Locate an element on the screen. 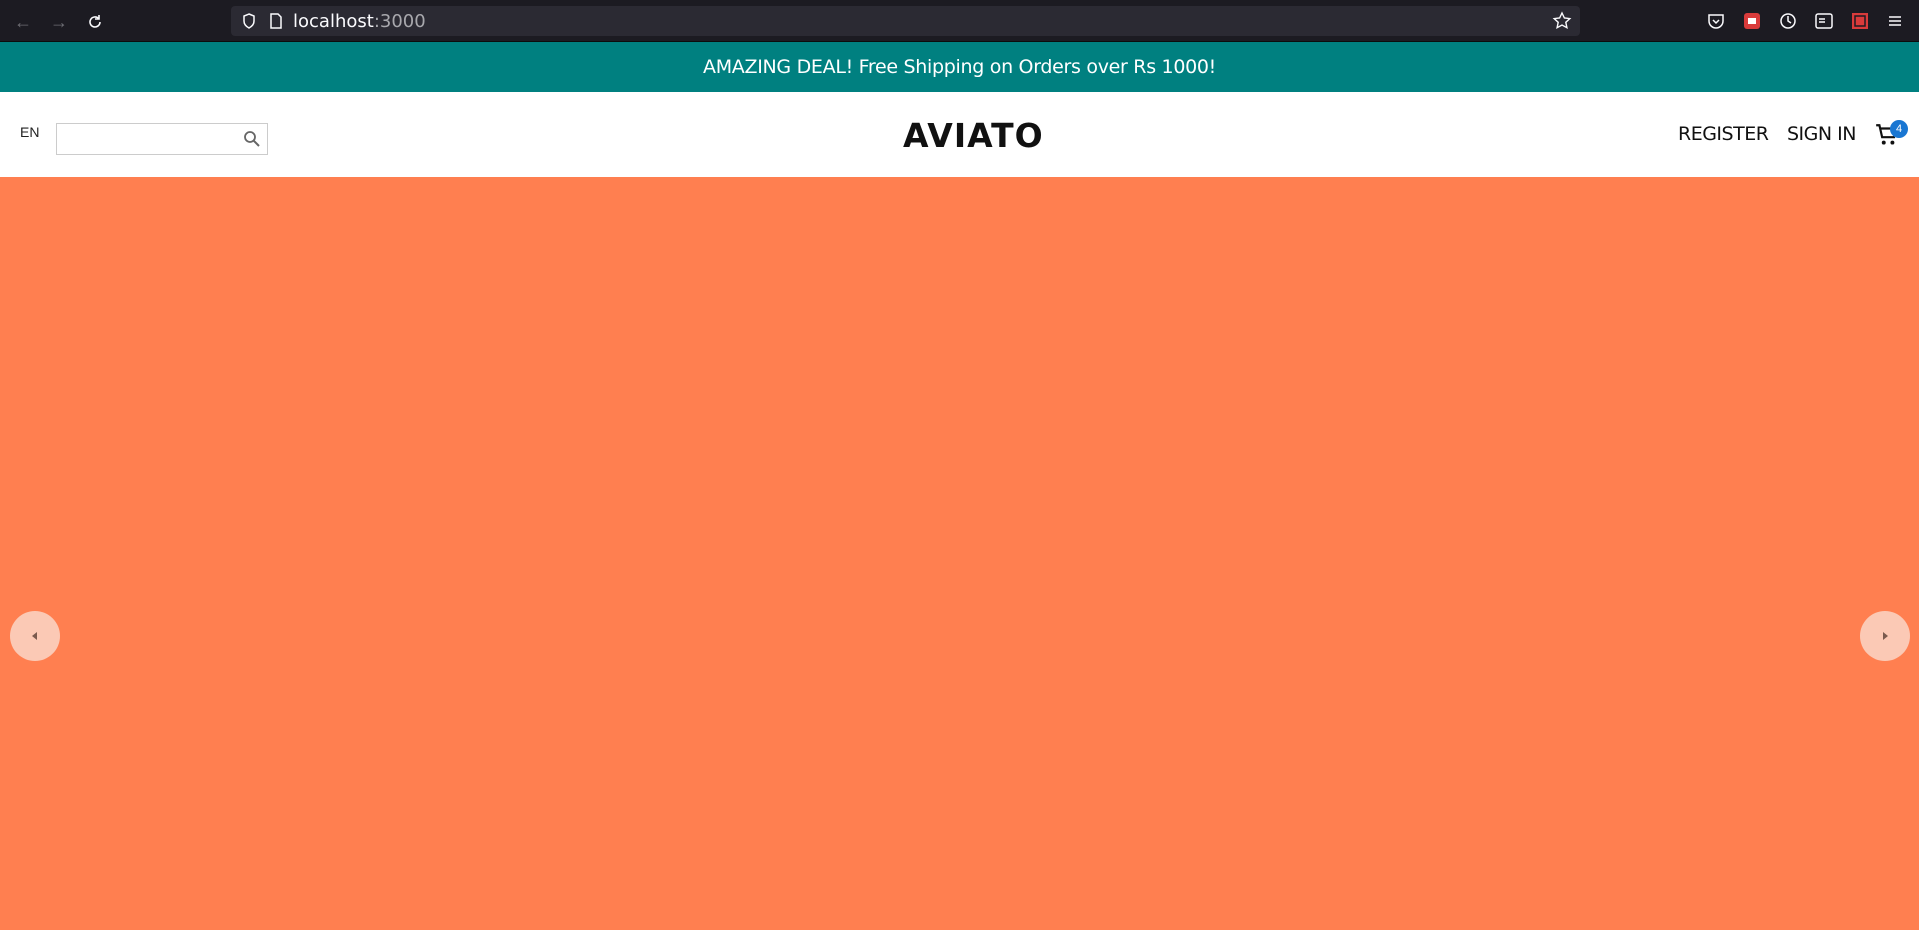 This screenshot has width=1919, height=930. star-icon is located at coordinates (1562, 21).